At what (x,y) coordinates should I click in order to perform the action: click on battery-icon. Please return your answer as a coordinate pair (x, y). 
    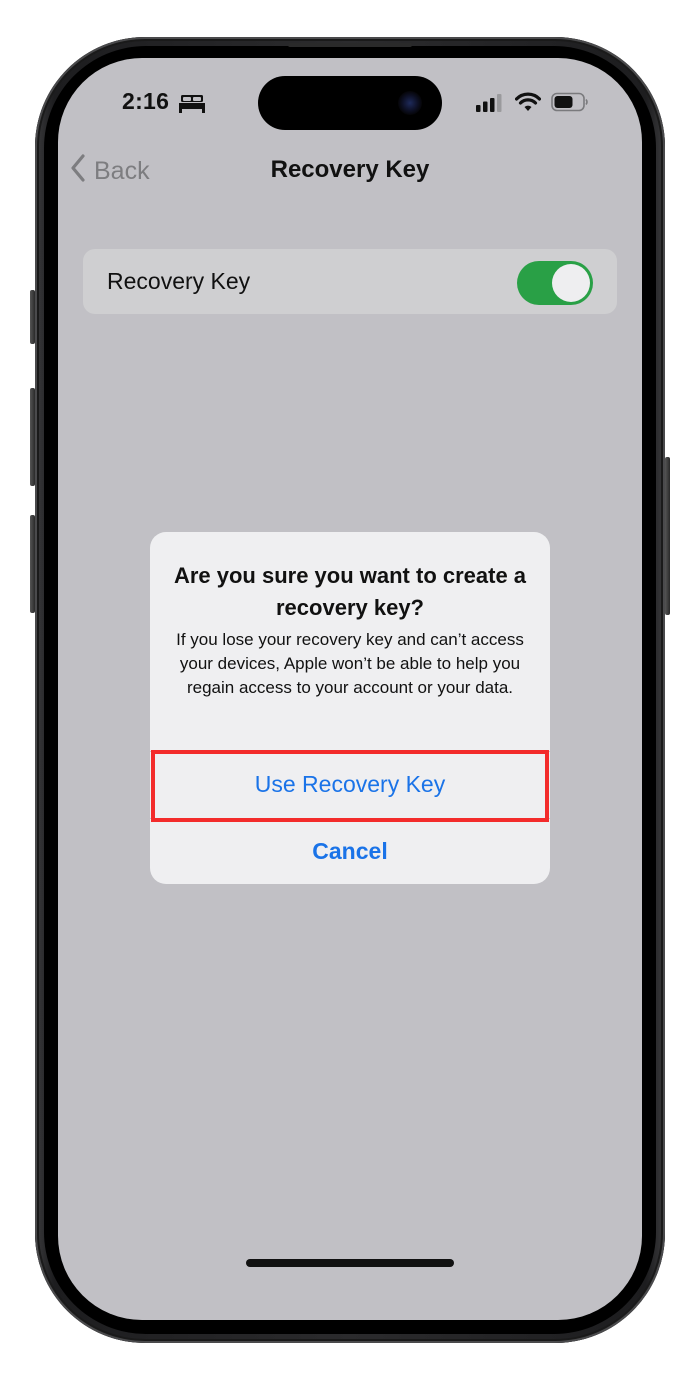
    Looking at the image, I should click on (570, 104).